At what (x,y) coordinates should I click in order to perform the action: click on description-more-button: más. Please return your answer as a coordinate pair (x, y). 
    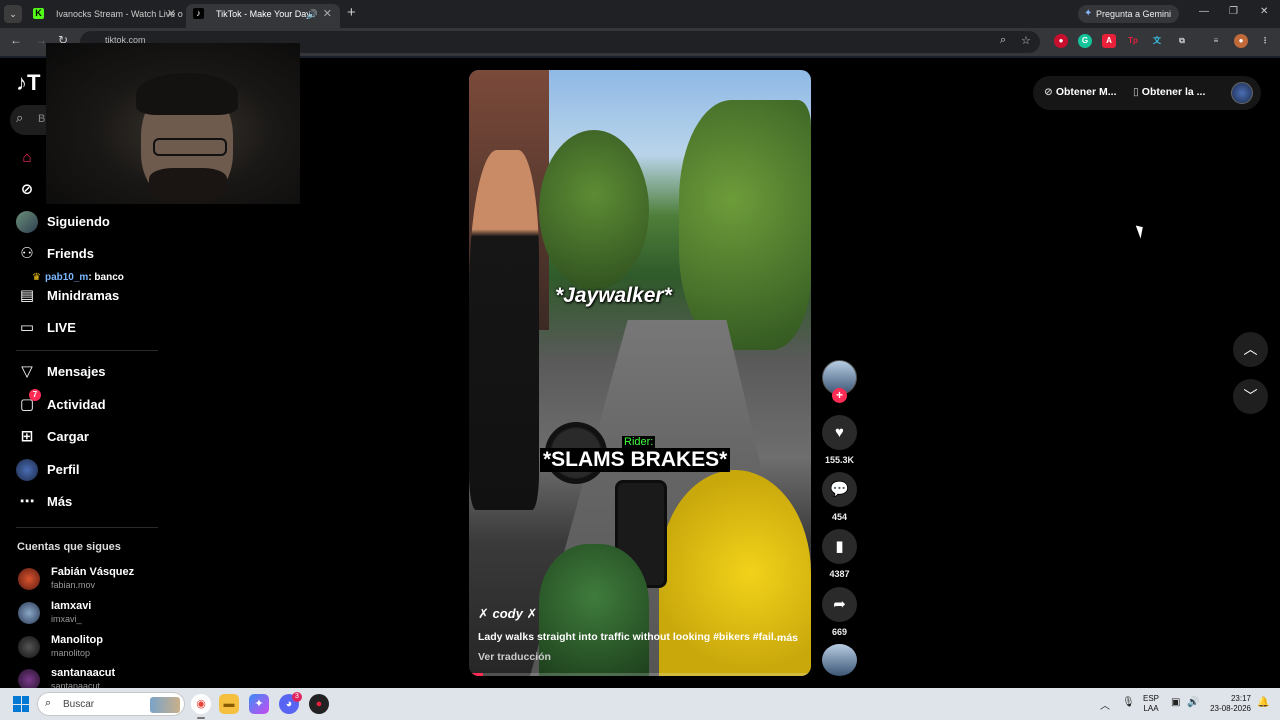
    Looking at the image, I should click on (787, 638).